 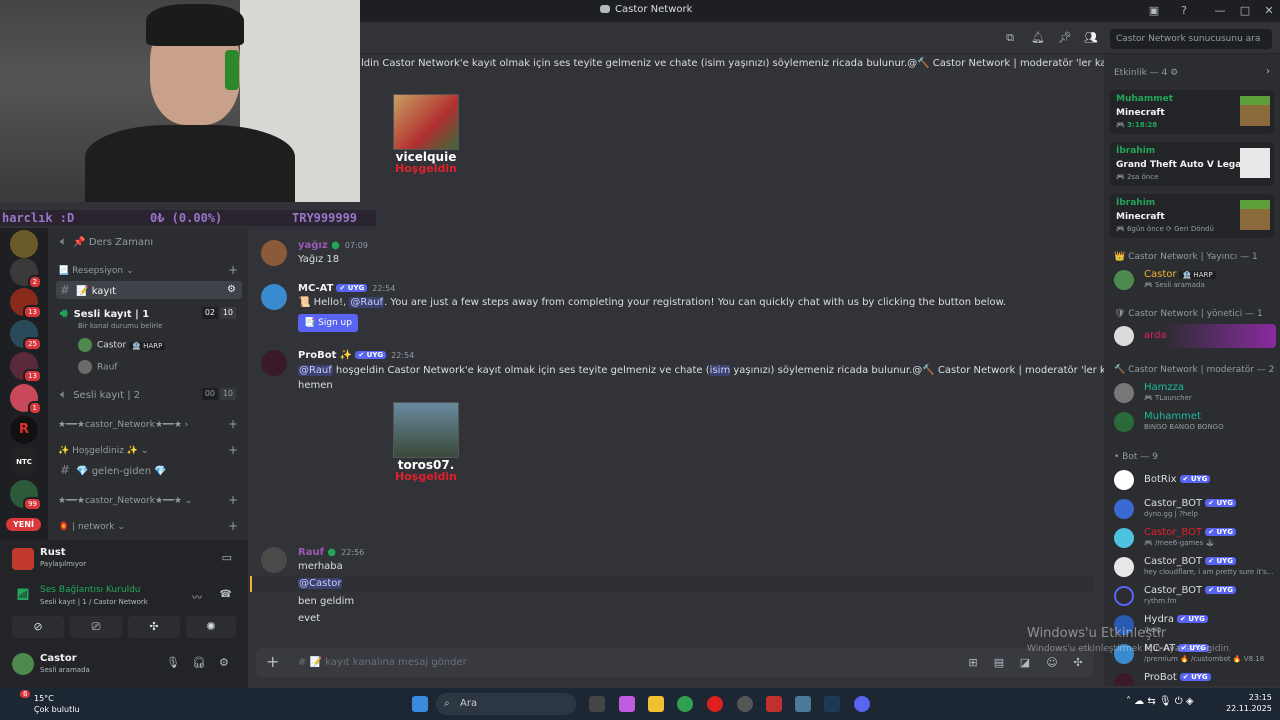 What do you see at coordinates (506, 704) in the screenshot?
I see `taskbar-search: ⌕ Ara` at bounding box center [506, 704].